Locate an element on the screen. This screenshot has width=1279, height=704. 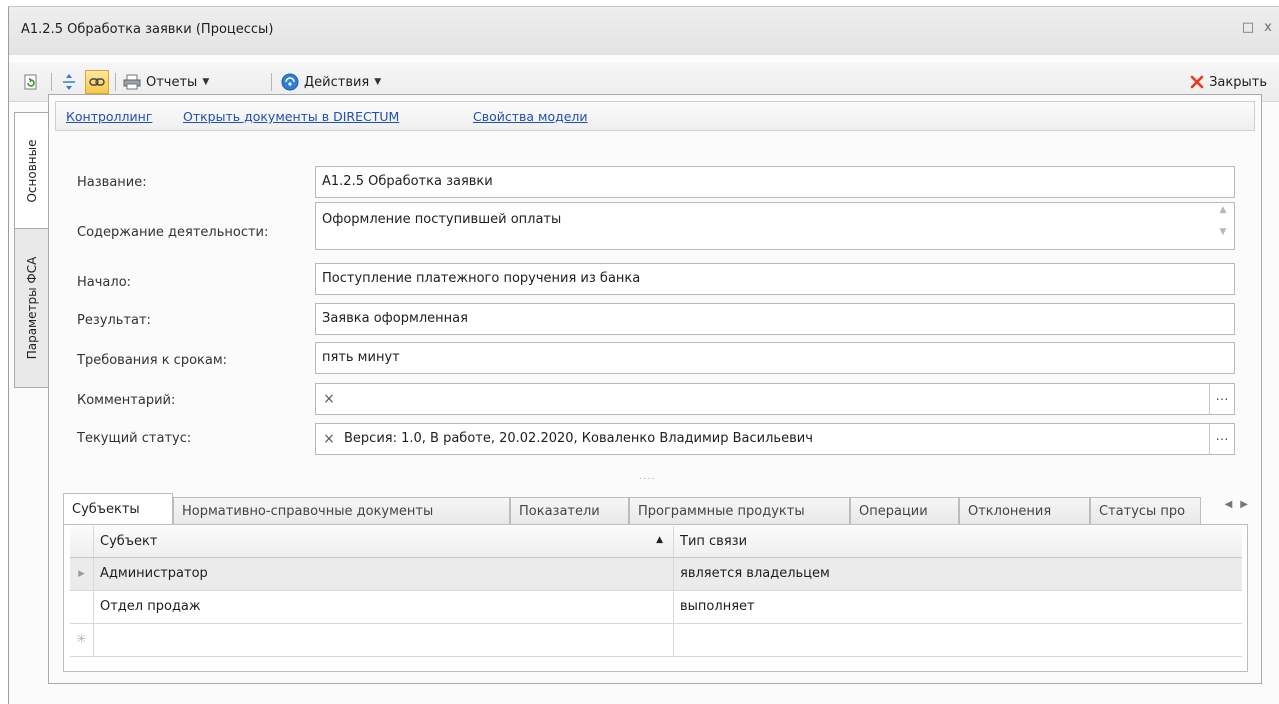
tab-software: Программные продукты is located at coordinates (739, 511).